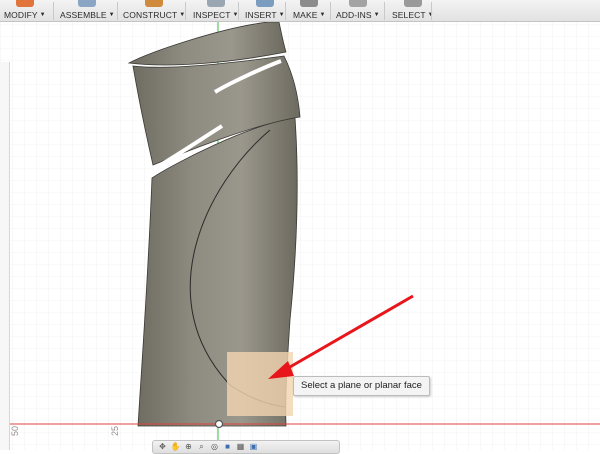  Describe the element at coordinates (201, 447) in the screenshot. I see `fit-icon: ⌕` at that location.